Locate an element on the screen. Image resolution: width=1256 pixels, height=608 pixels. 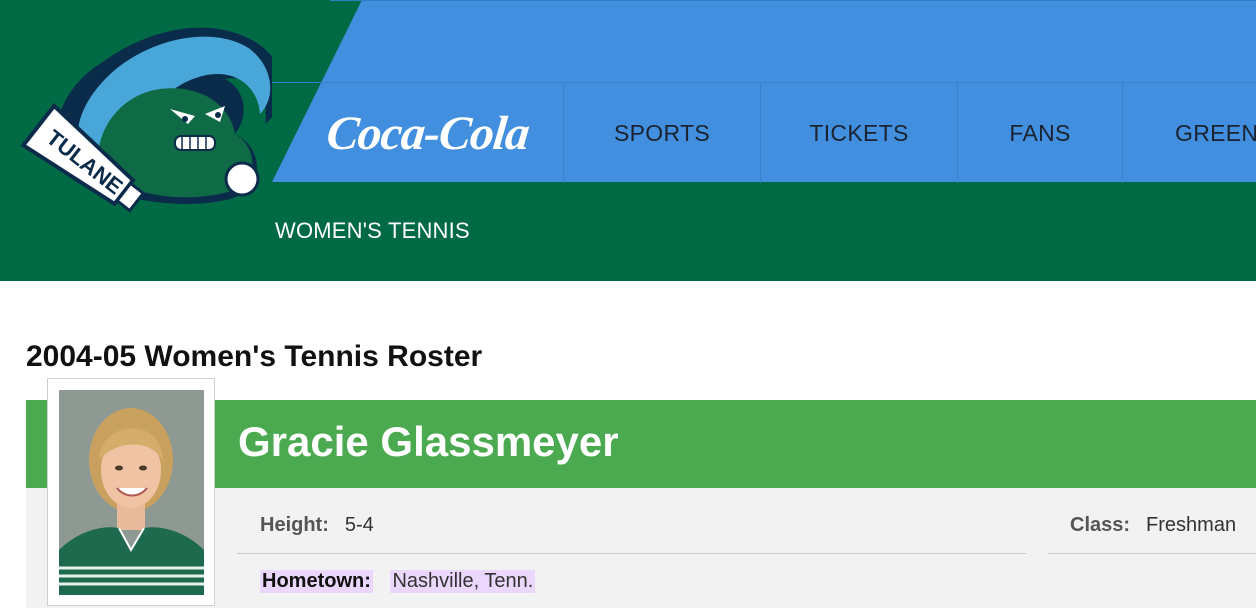
main-nav: Coca-Cola SPORTS TICKETS FANS GREEN is located at coordinates (764, 132).